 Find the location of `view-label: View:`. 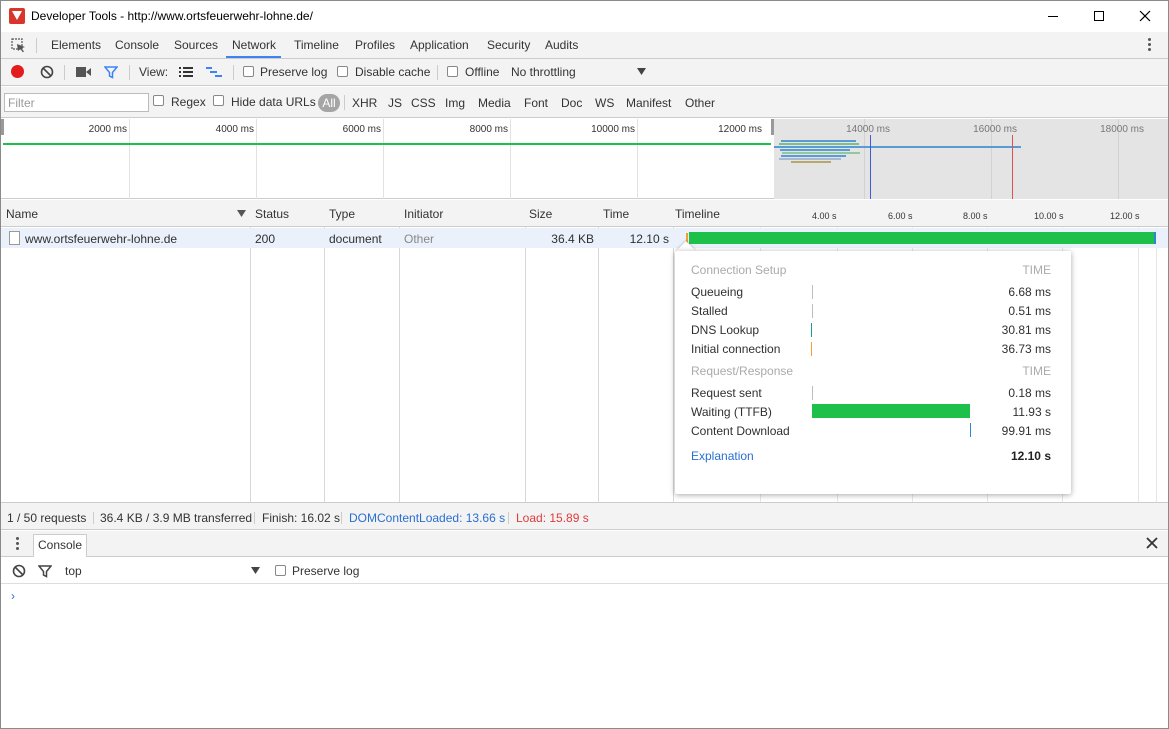

view-label: View: is located at coordinates (154, 72).